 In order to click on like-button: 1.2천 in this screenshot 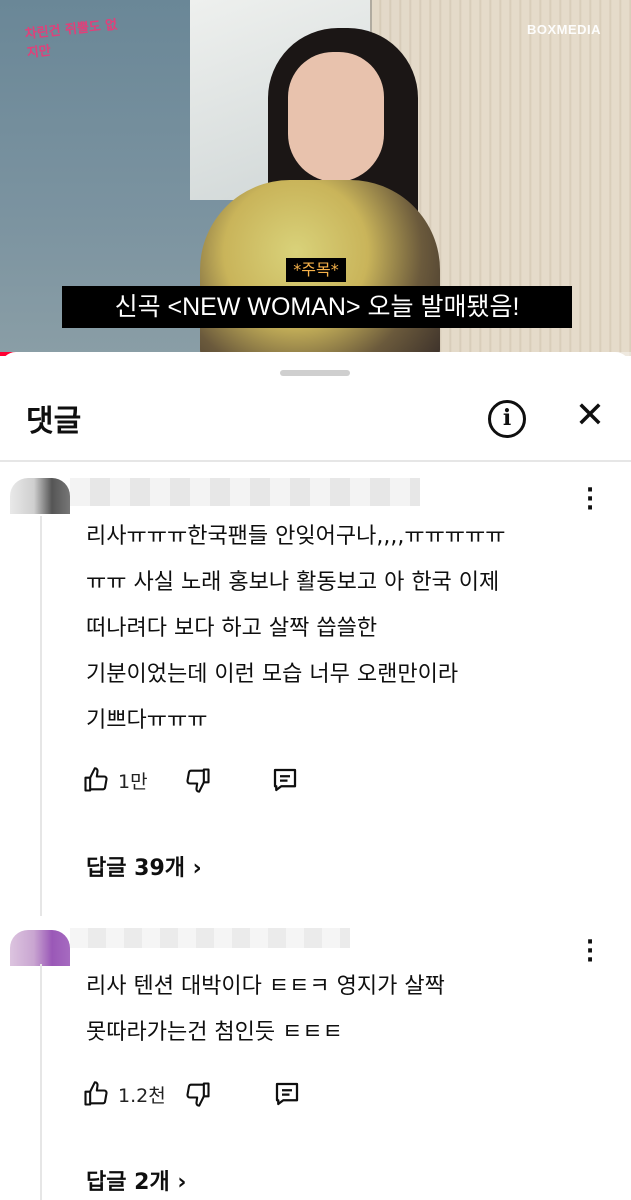, I will do `click(124, 1094)`.